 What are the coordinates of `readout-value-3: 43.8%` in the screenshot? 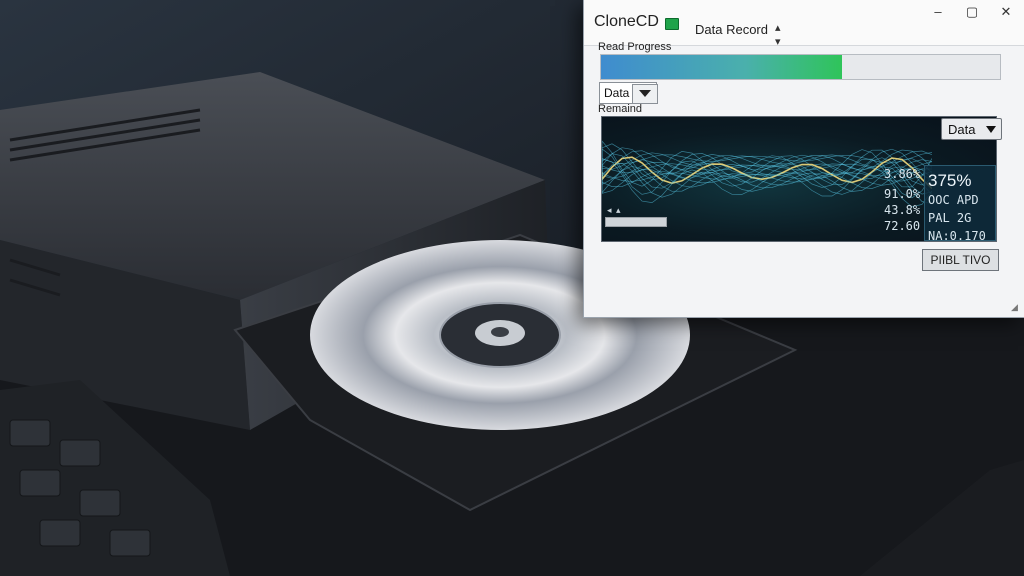 It's located at (902, 210).